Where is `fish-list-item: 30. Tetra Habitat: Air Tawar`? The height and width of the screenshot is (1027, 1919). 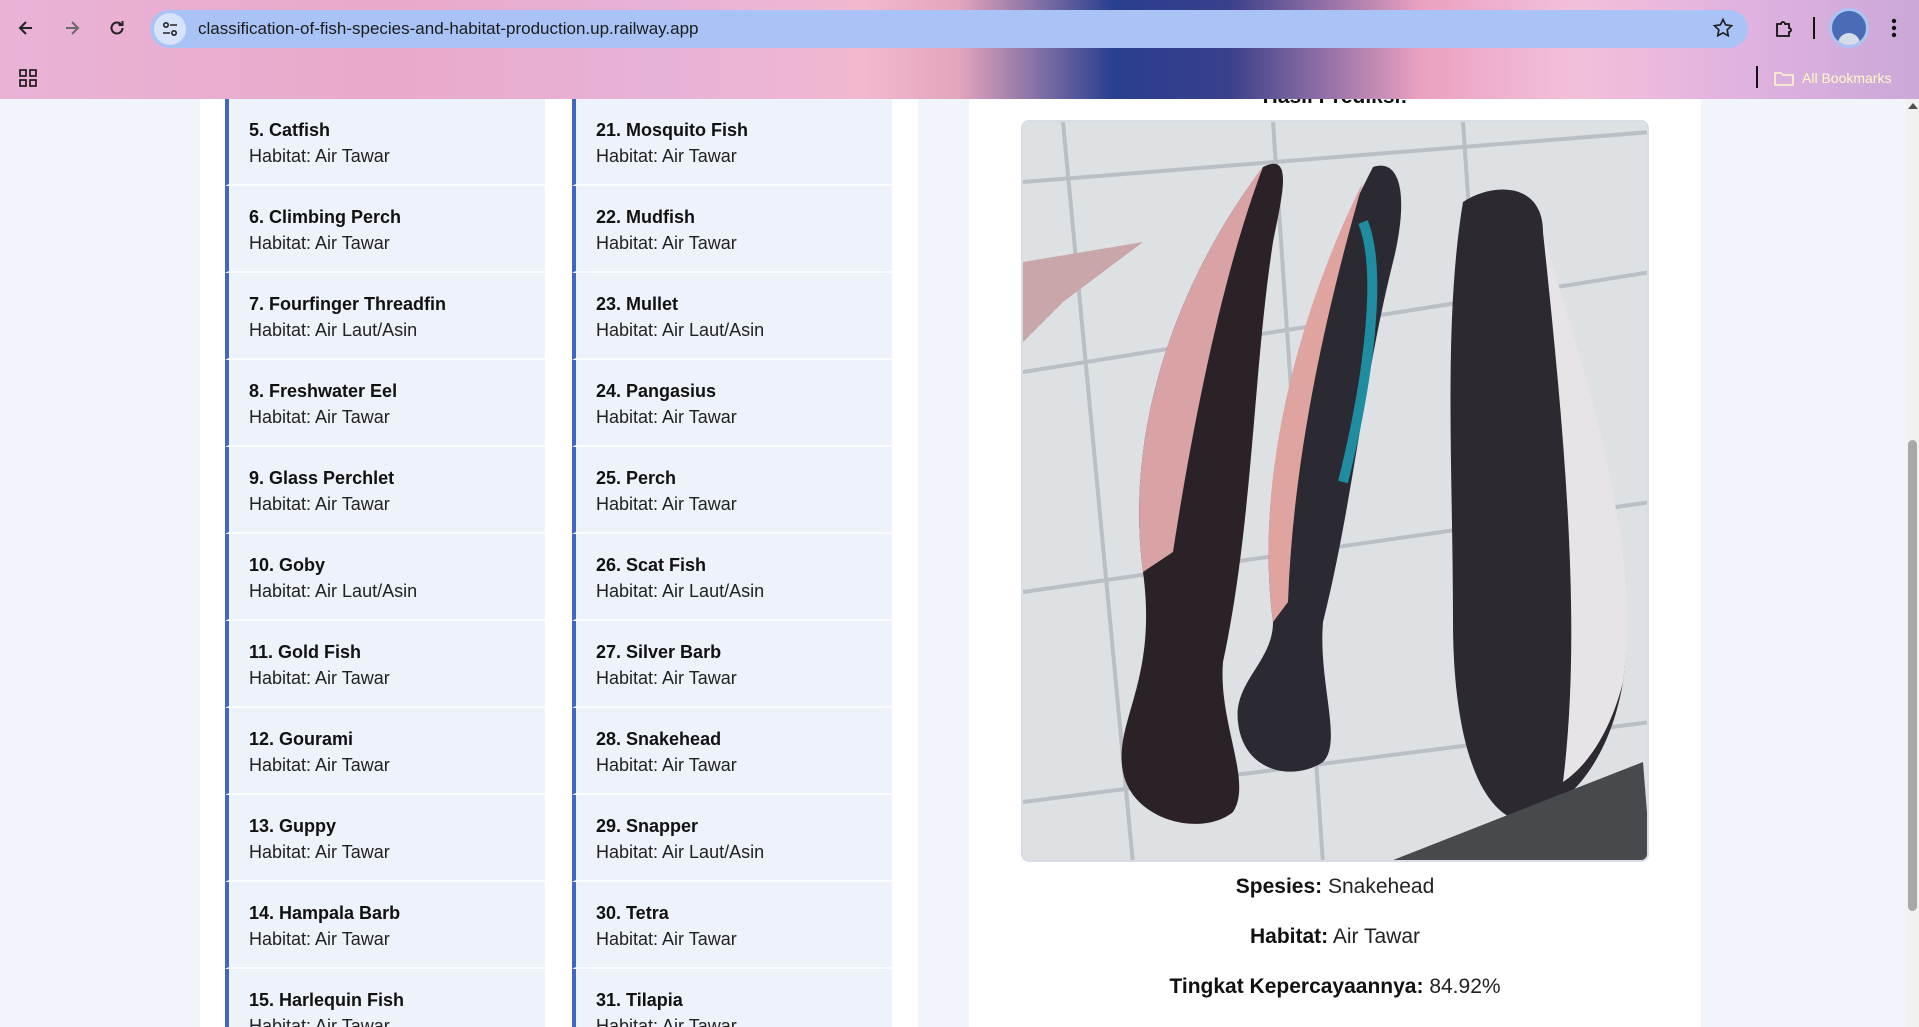
fish-list-item: 30. Tetra Habitat: Air Tawar is located at coordinates (732, 925).